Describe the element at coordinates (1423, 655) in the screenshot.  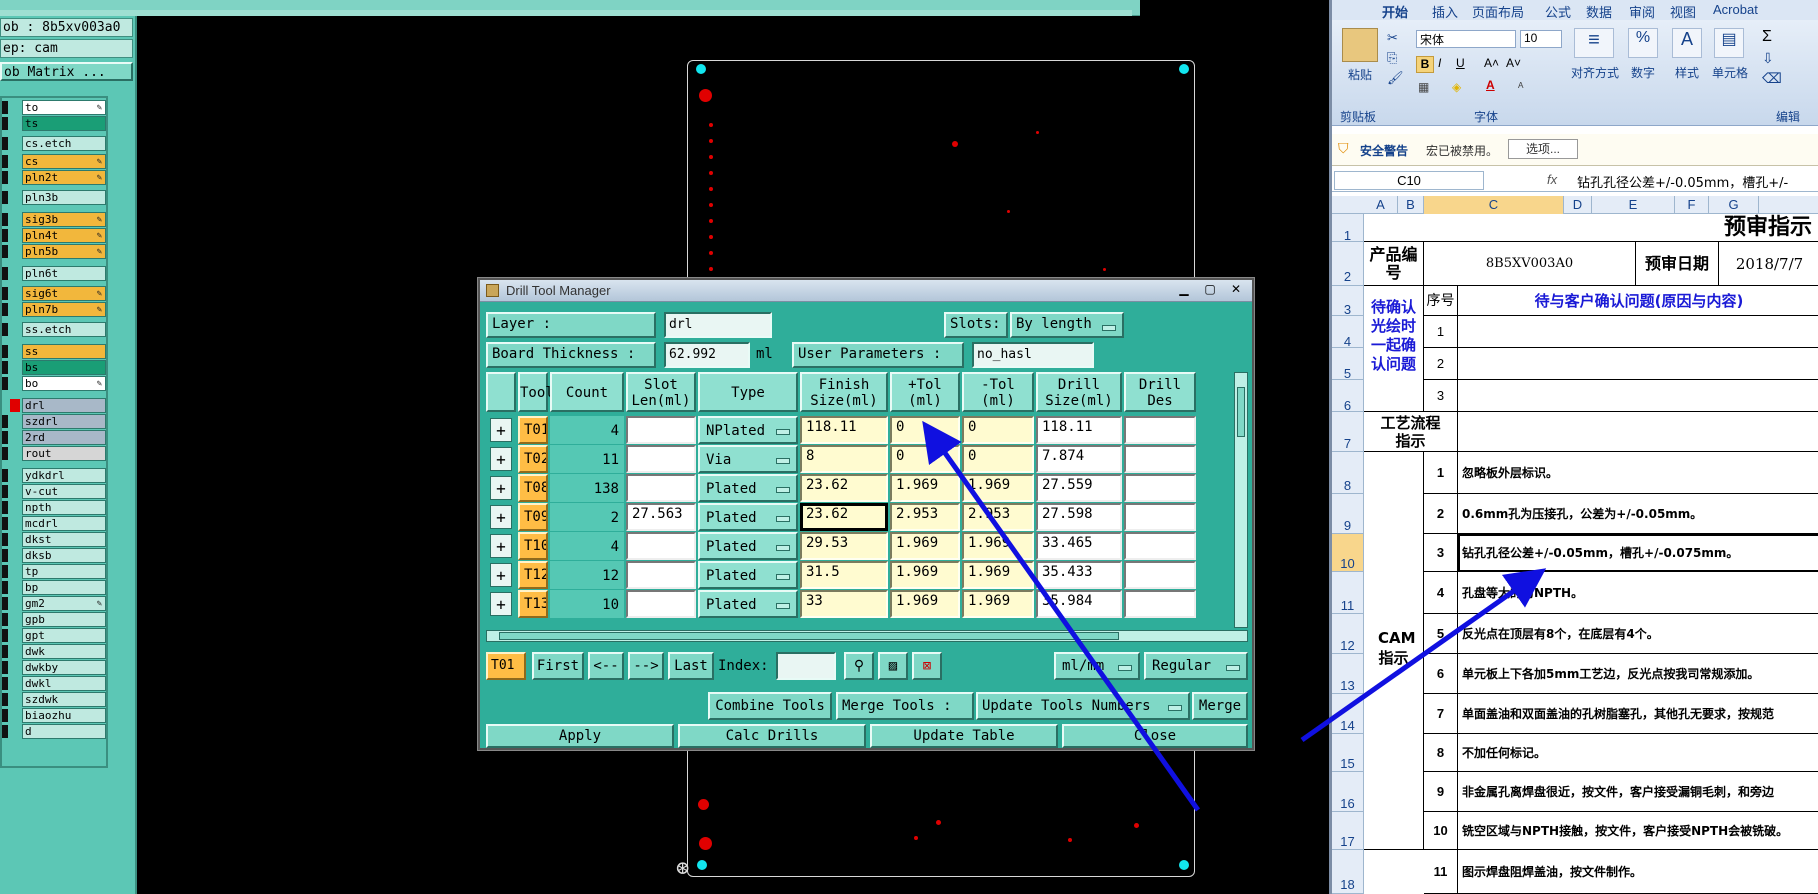
I see `arrow-to-excel-note` at that location.